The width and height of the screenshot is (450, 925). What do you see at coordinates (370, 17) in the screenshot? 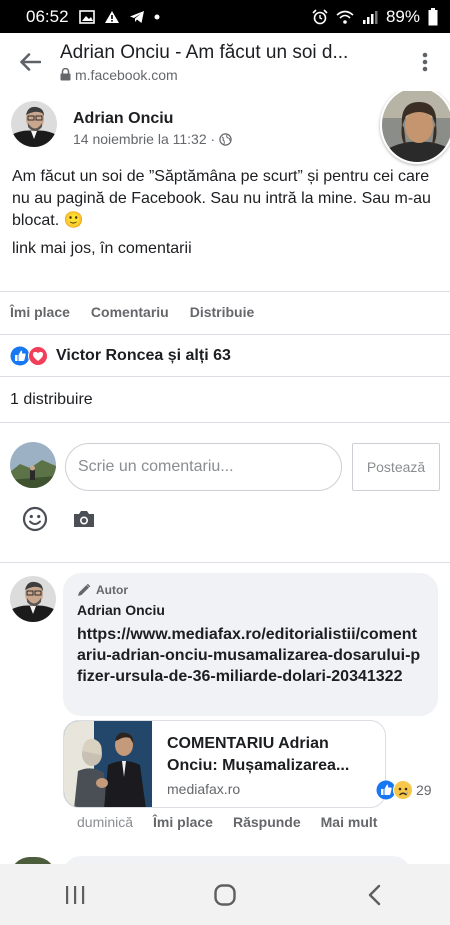
I see `signal-icon` at bounding box center [370, 17].